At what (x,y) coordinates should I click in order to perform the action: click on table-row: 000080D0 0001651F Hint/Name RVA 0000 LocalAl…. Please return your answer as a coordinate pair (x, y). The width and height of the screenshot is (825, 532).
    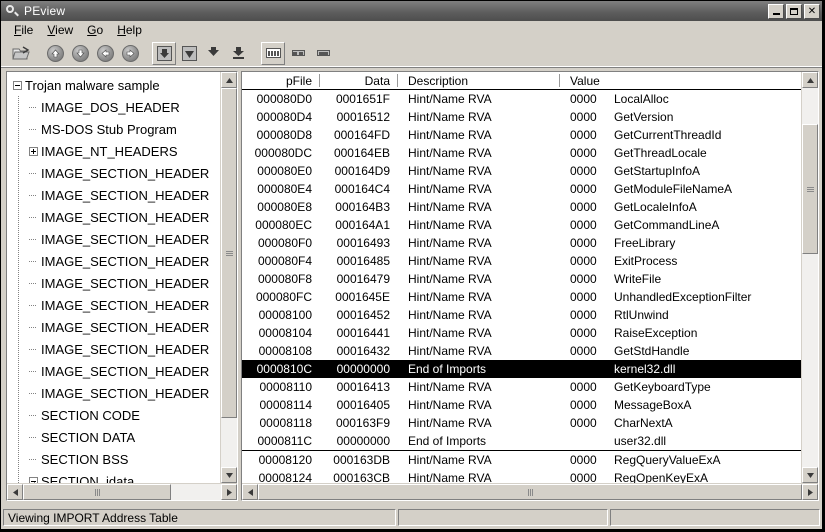
    Looking at the image, I should click on (521, 99).